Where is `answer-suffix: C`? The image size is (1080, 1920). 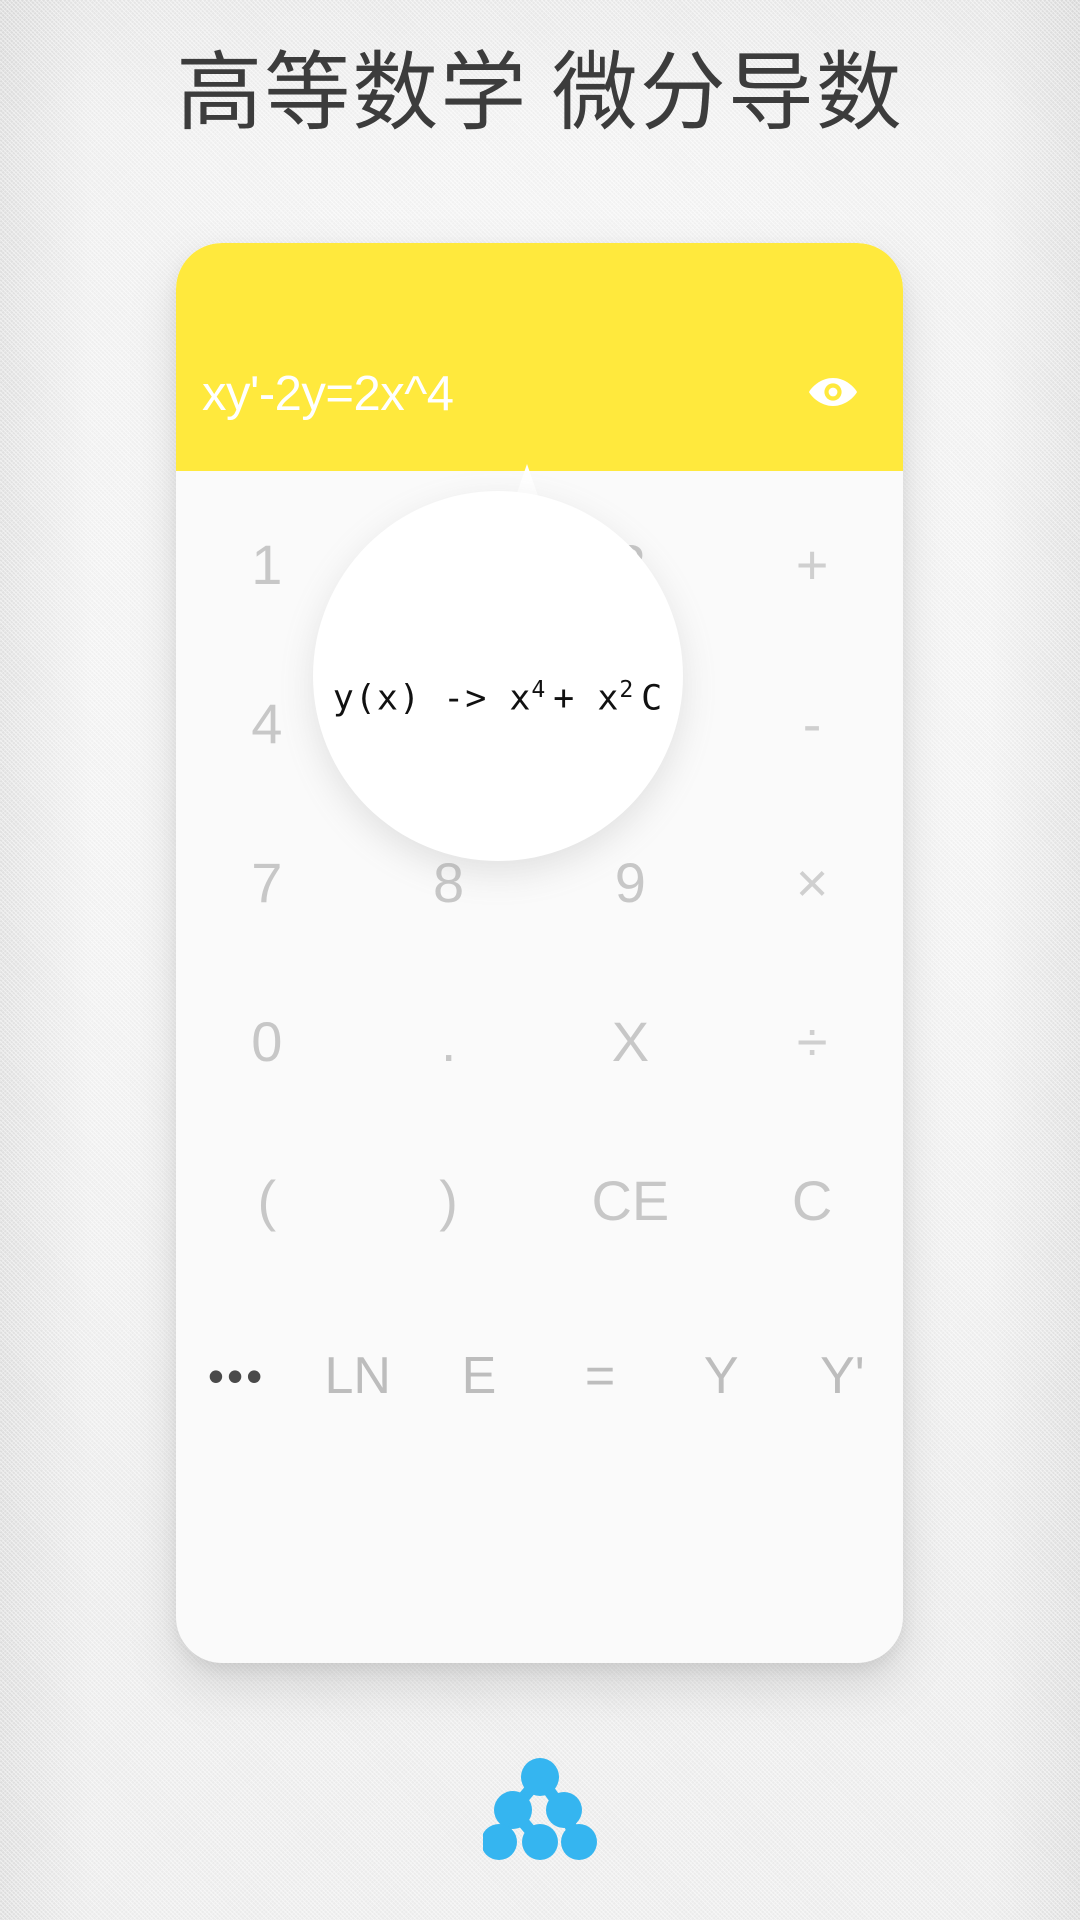 answer-suffix: C is located at coordinates (652, 698).